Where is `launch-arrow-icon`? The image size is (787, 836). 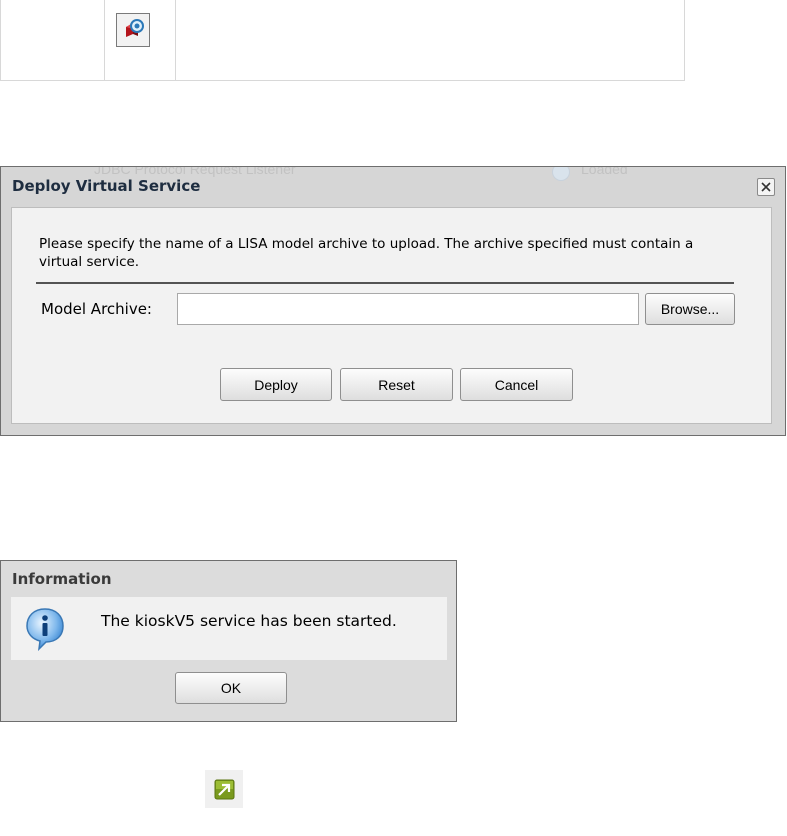
launch-arrow-icon is located at coordinates (224, 789).